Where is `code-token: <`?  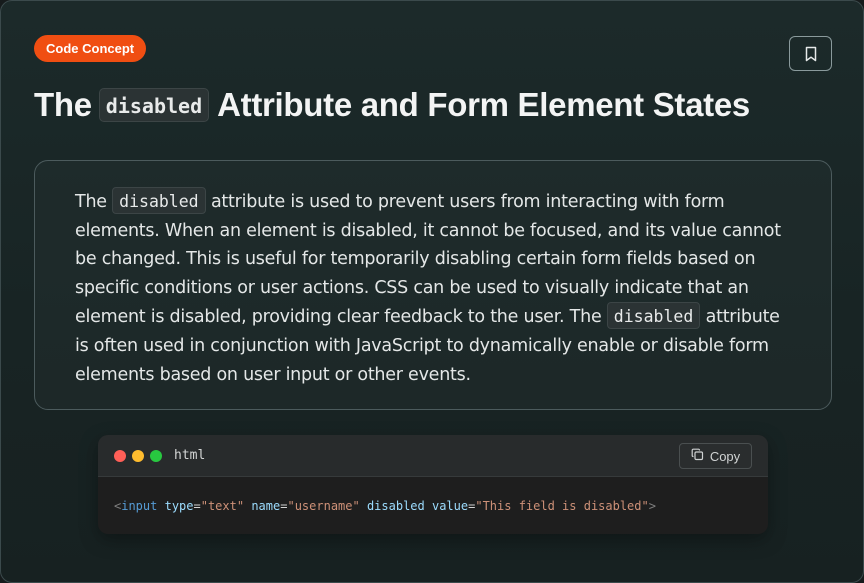 code-token: < is located at coordinates (118, 505).